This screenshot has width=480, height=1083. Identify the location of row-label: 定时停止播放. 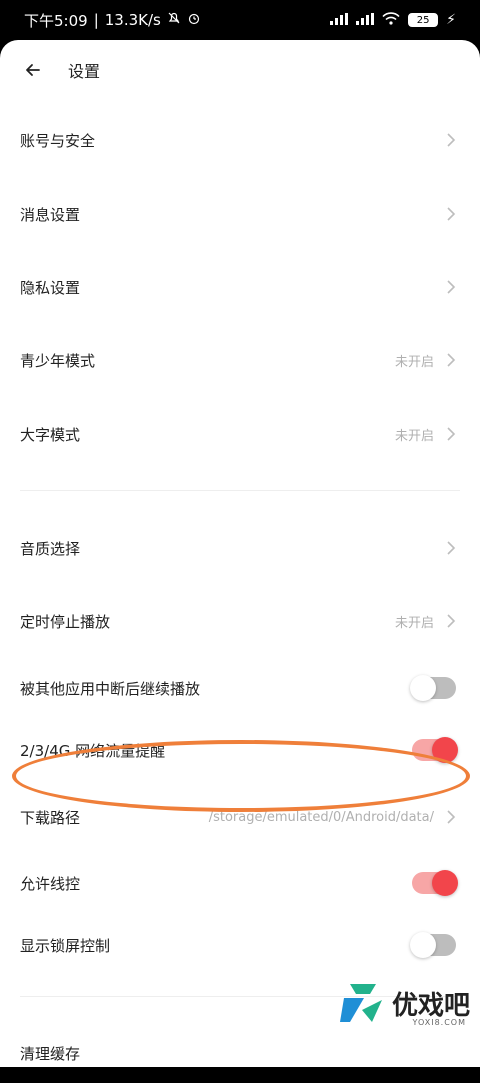
(65, 621).